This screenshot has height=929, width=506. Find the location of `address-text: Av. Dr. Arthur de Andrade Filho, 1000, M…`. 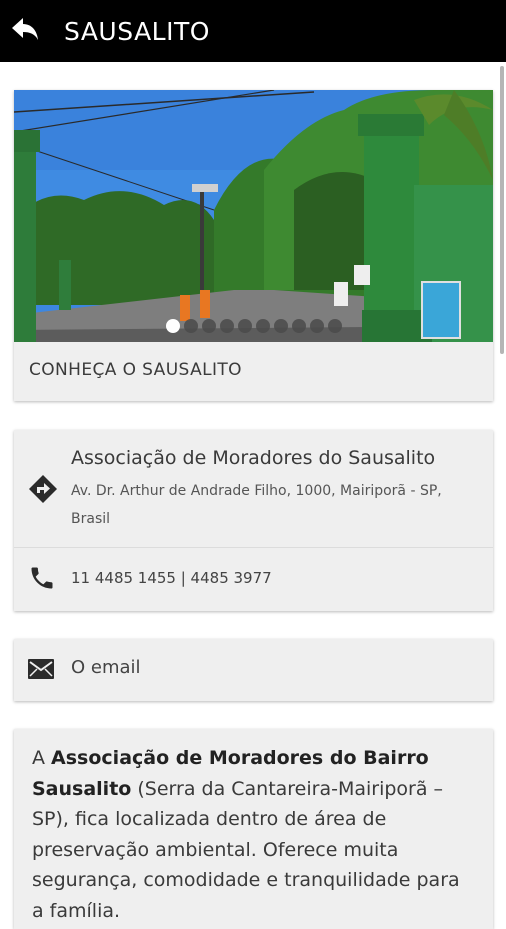

address-text: Av. Dr. Arthur de Andrade Filho, 1000, M… is located at coordinates (256, 505).